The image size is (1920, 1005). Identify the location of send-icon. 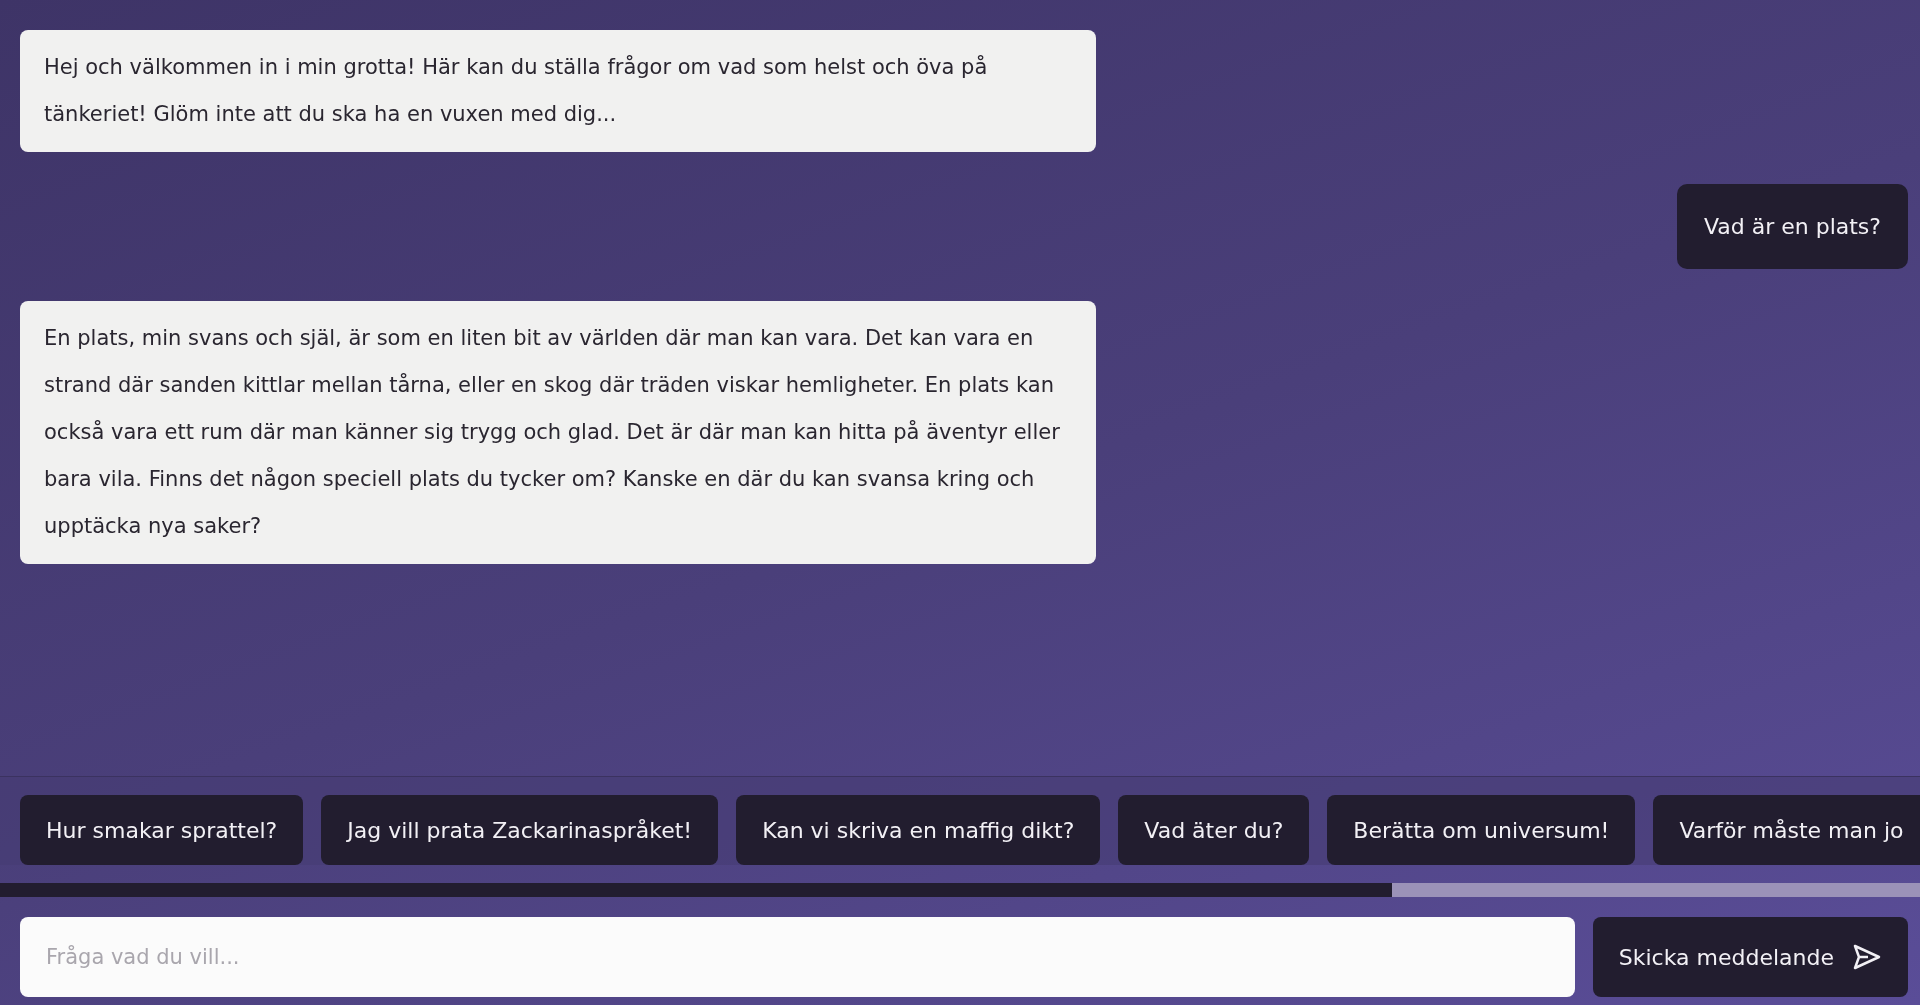
(1867, 957).